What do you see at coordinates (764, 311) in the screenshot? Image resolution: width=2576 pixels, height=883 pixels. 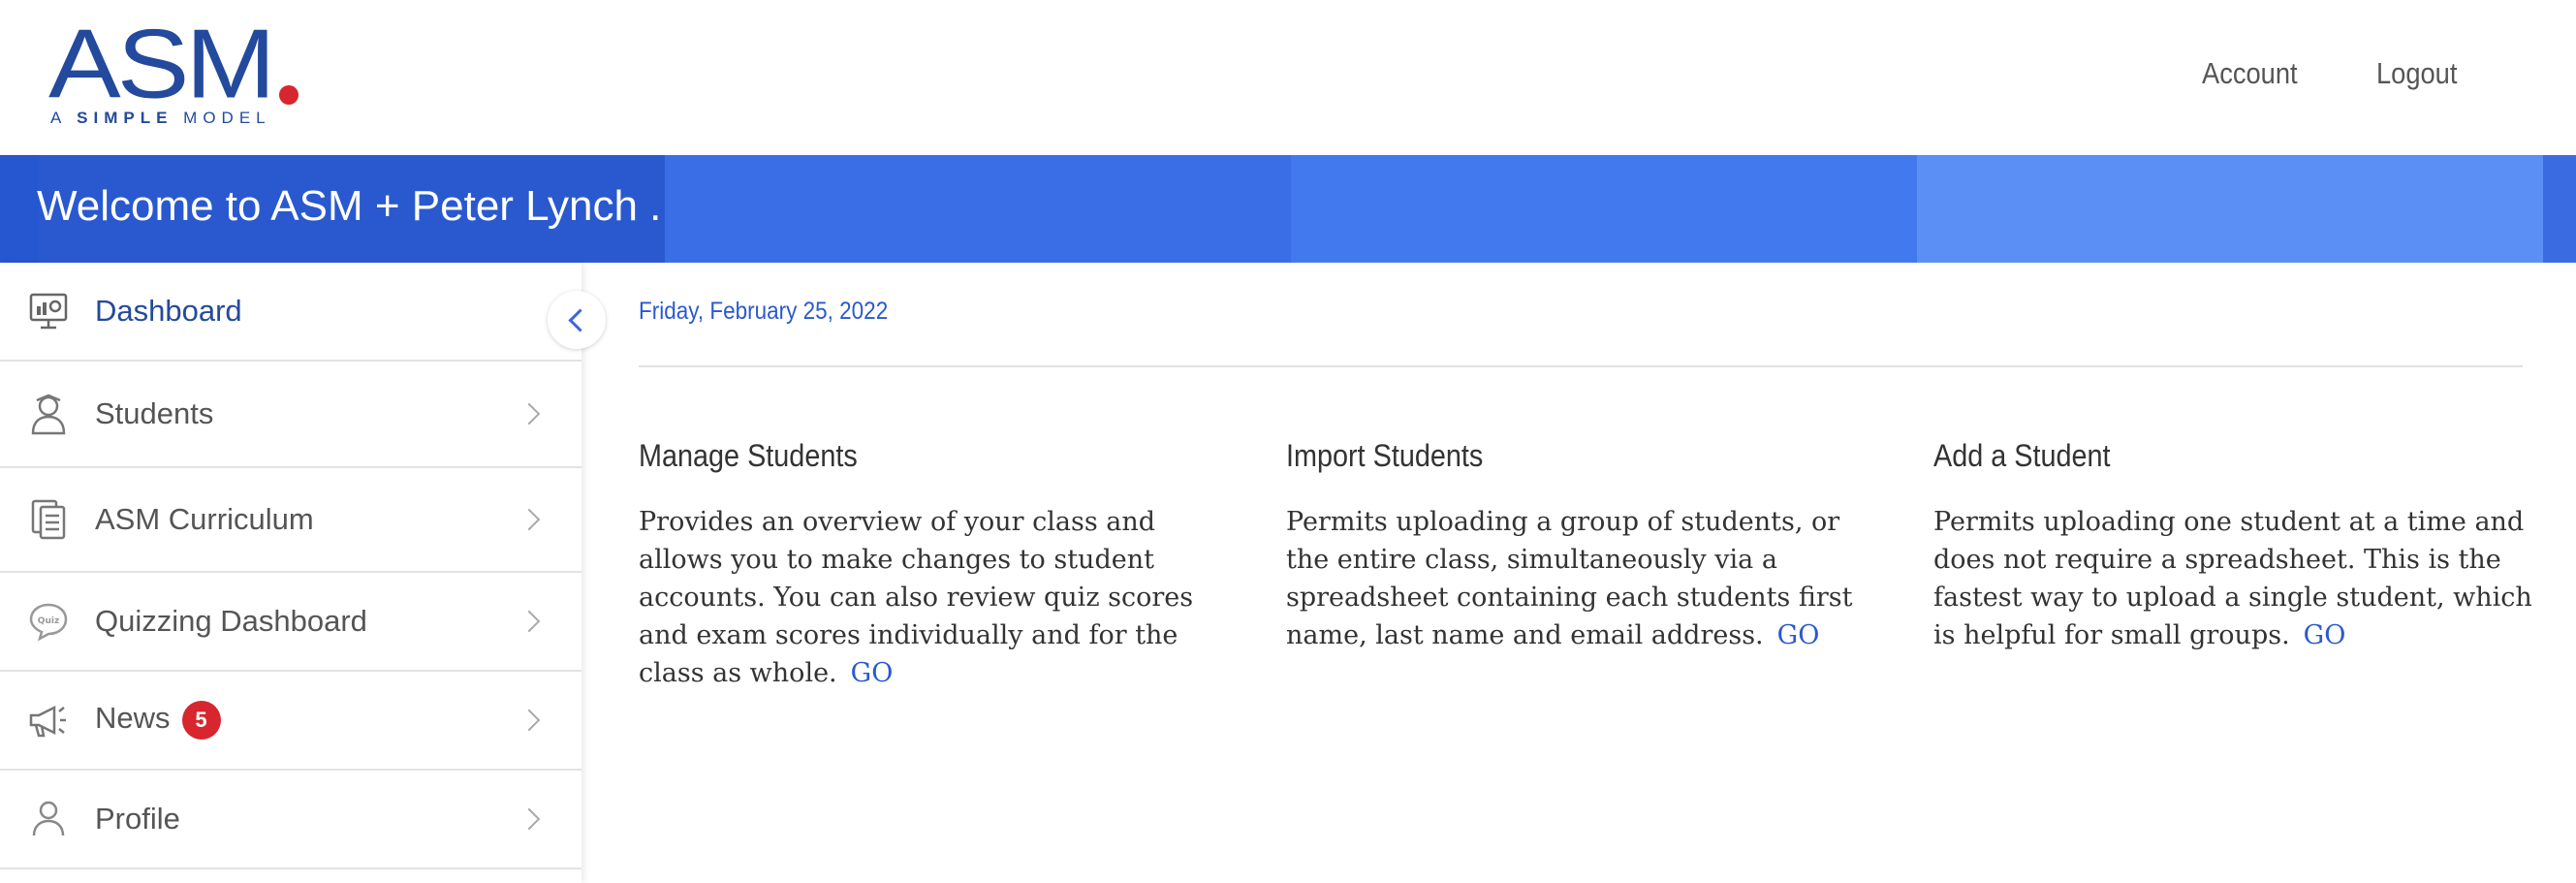 I see `current-date: Friday, February 25, 2022` at bounding box center [764, 311].